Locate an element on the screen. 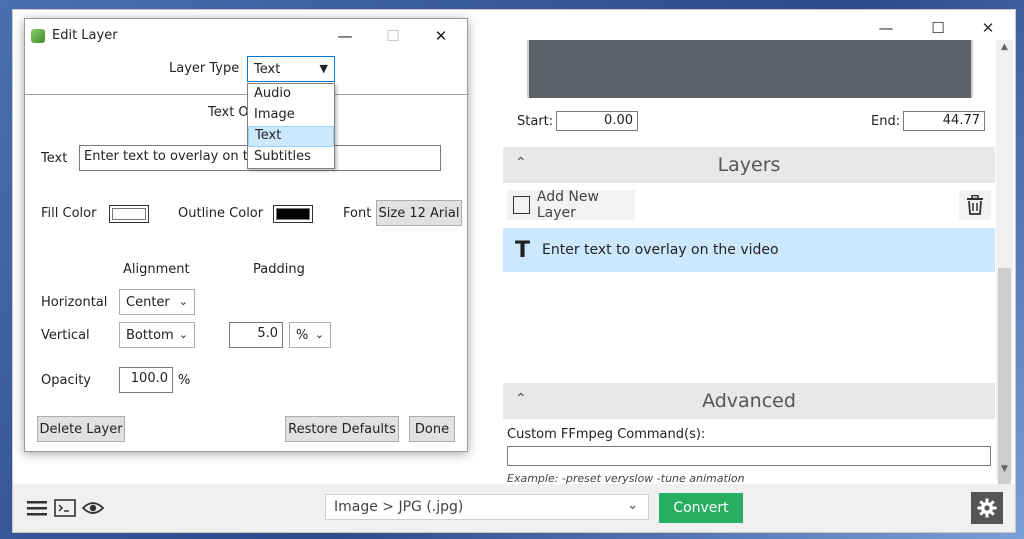  output-format-value: Image > JPG (.jpg) is located at coordinates (399, 507).